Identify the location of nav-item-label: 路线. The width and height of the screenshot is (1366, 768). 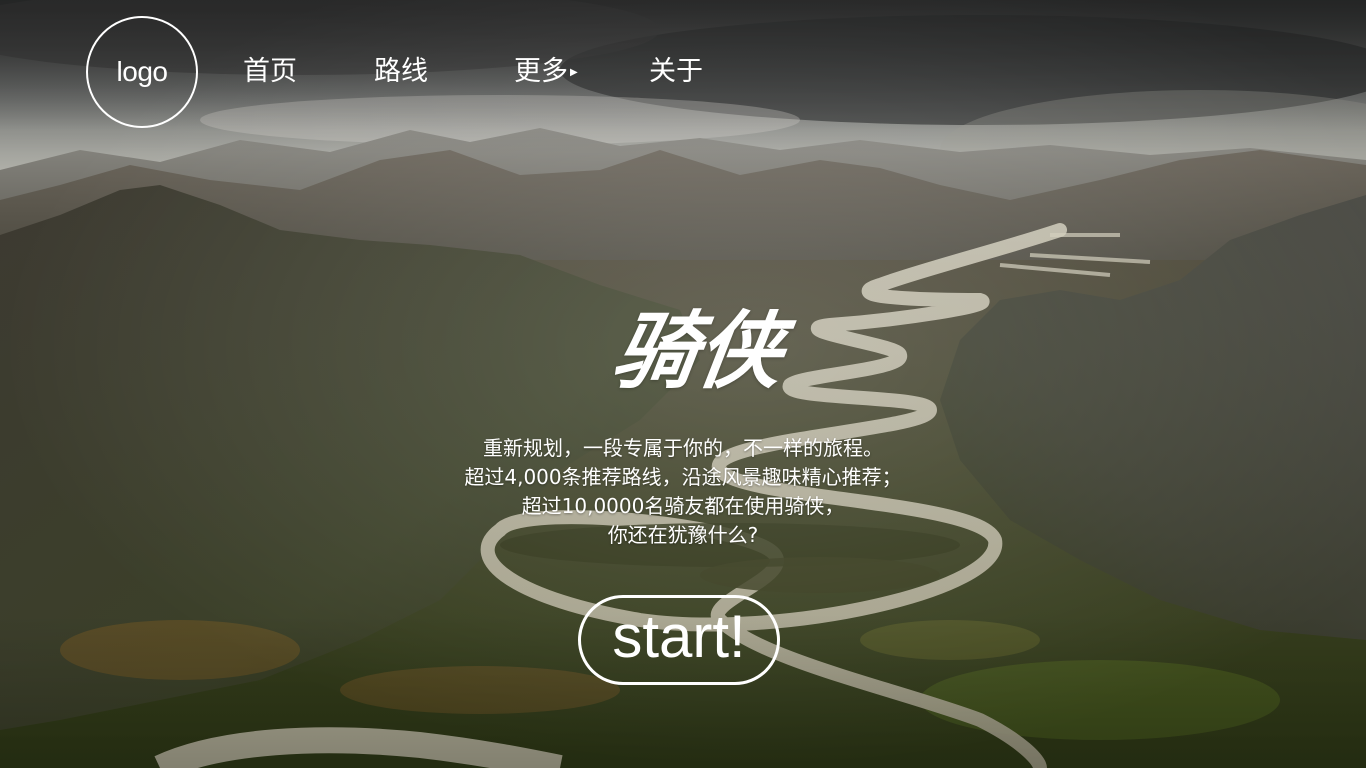
(401, 71).